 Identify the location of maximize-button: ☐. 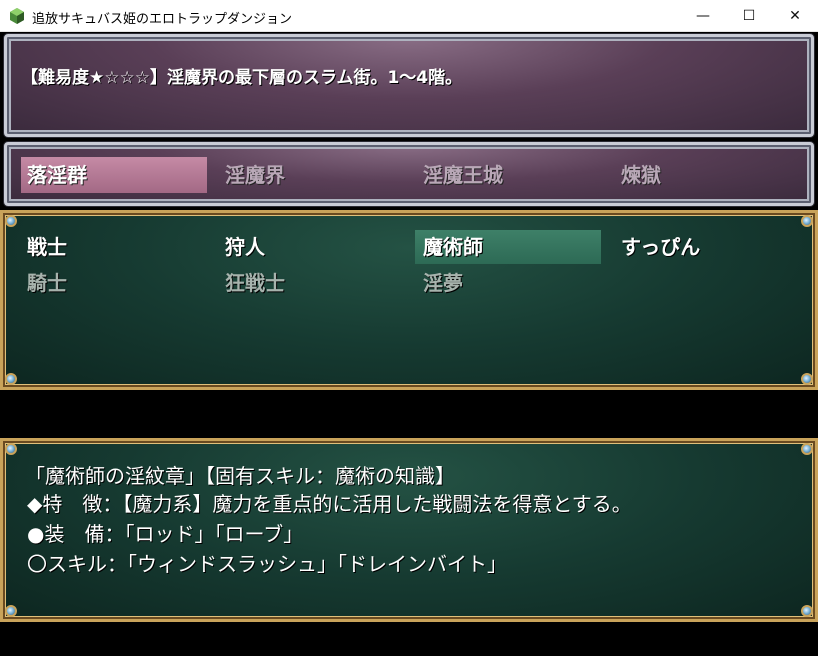
(749, 16).